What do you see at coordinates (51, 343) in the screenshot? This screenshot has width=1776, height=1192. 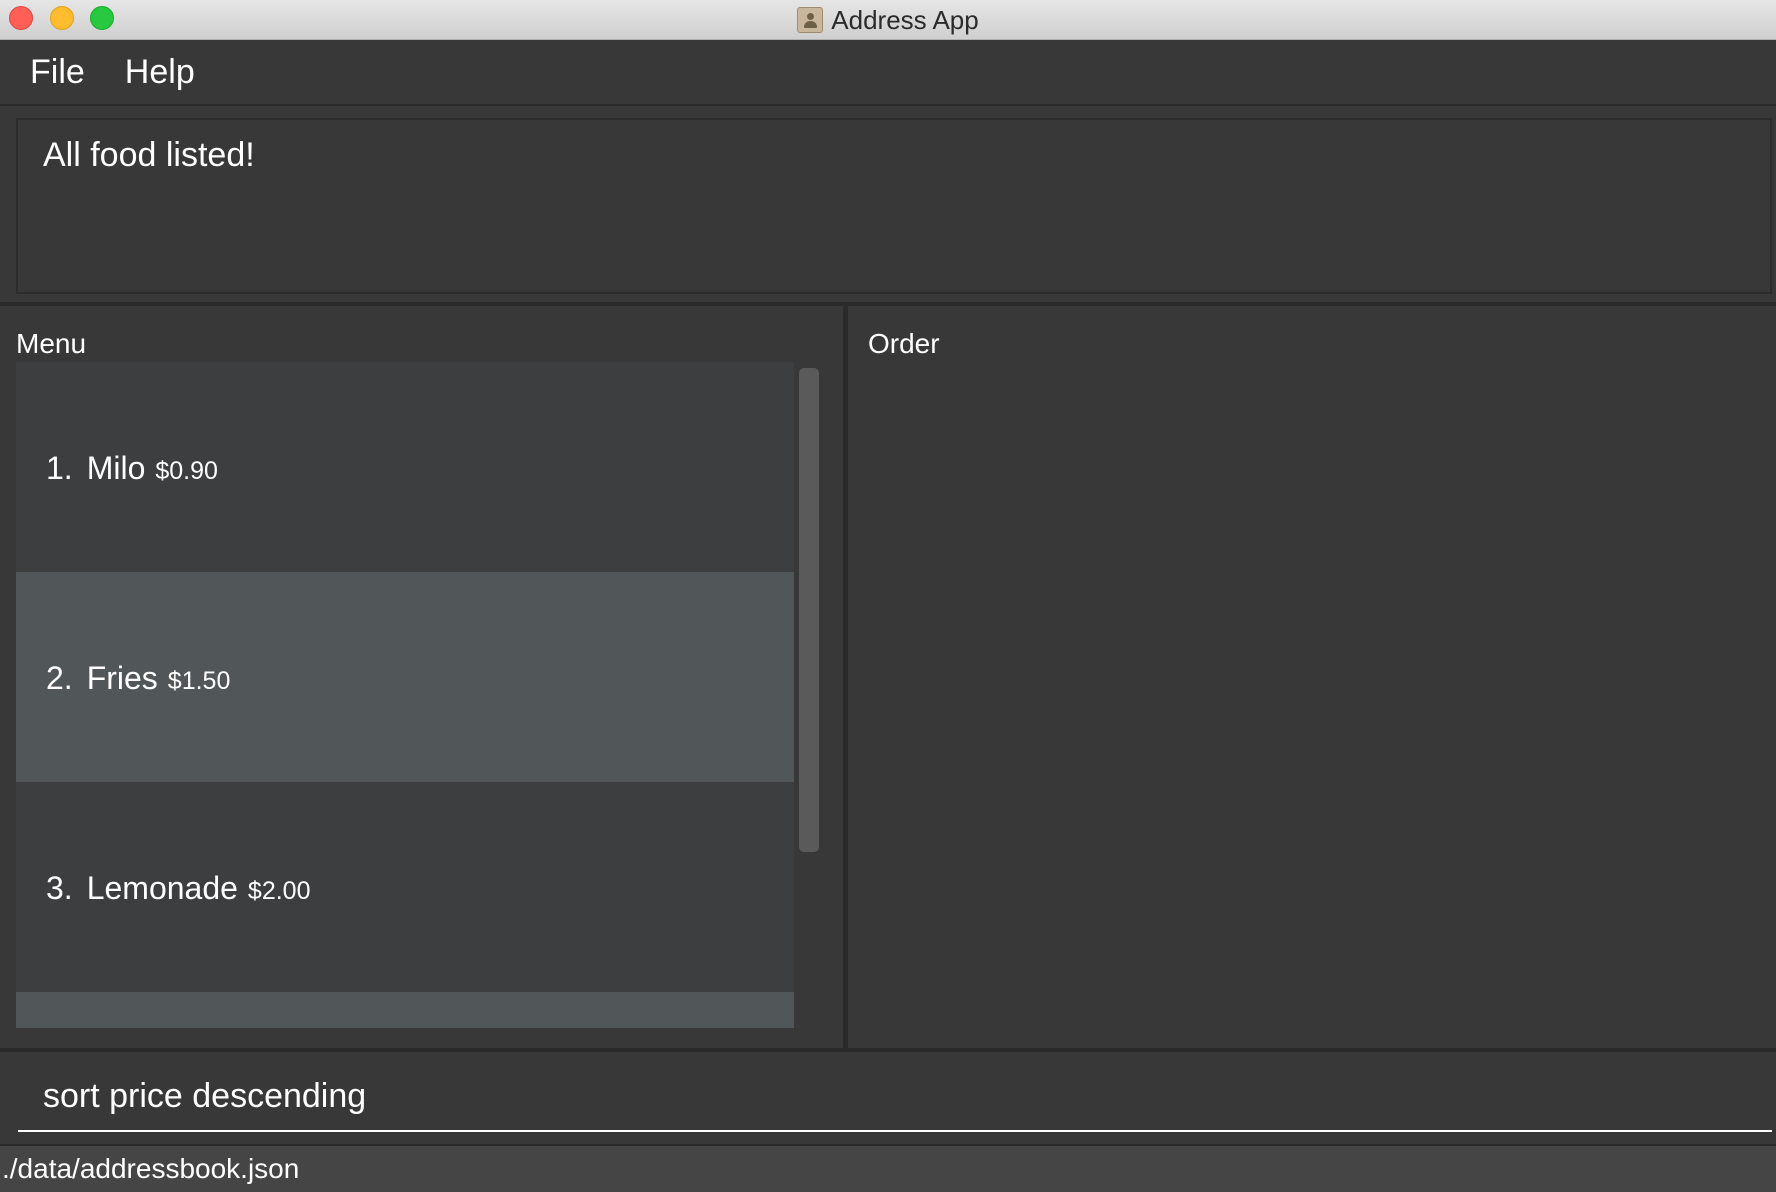 I see `menu-panel-label: Menu` at bounding box center [51, 343].